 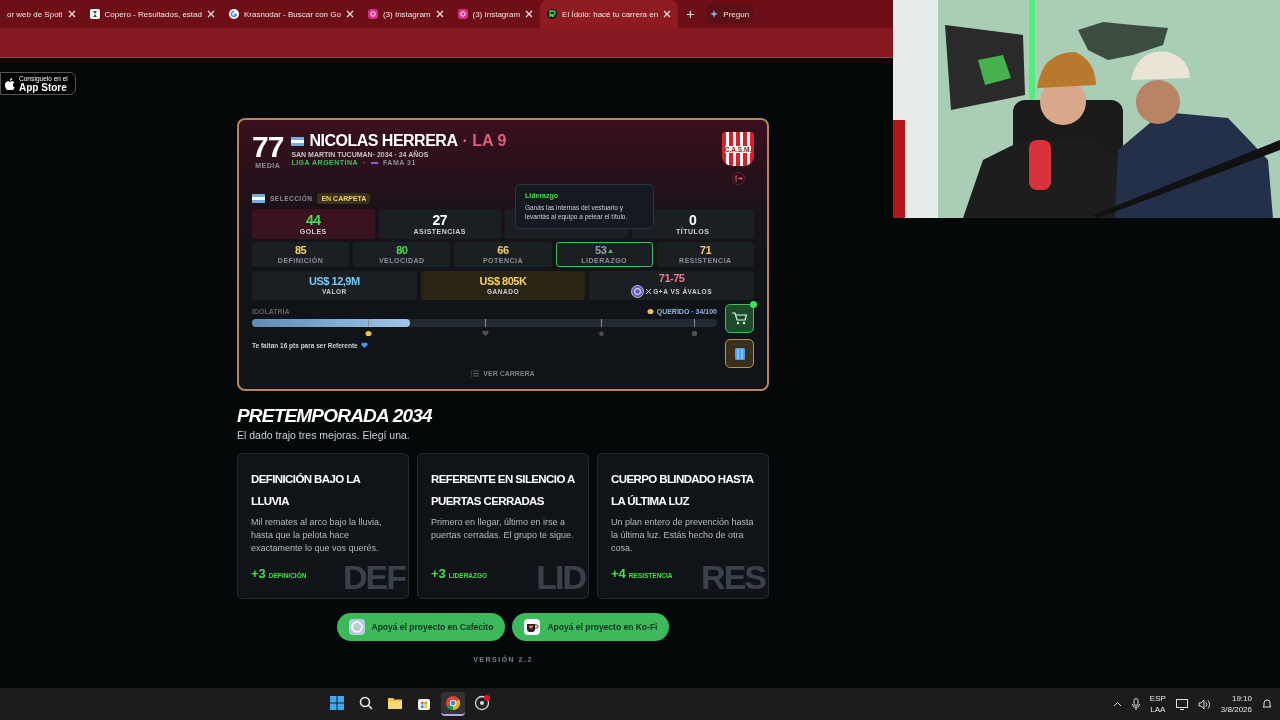 I want to click on logout-icon, so click(x=738, y=178).